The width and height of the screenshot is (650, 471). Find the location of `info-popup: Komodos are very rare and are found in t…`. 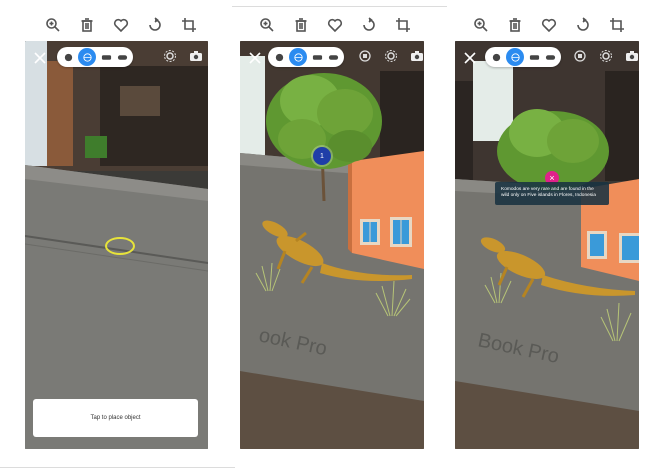

info-popup: Komodos are very rare and are found in t… is located at coordinates (552, 193).